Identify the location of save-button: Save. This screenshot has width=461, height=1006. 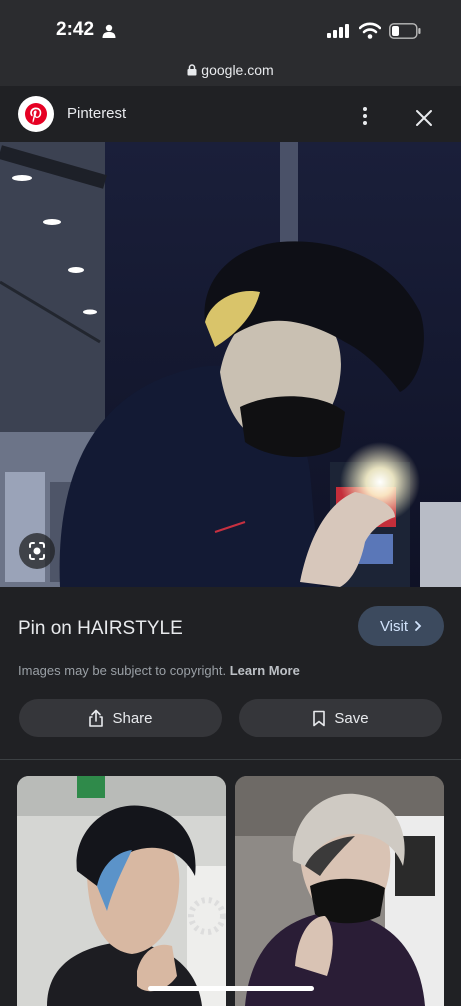
(340, 718).